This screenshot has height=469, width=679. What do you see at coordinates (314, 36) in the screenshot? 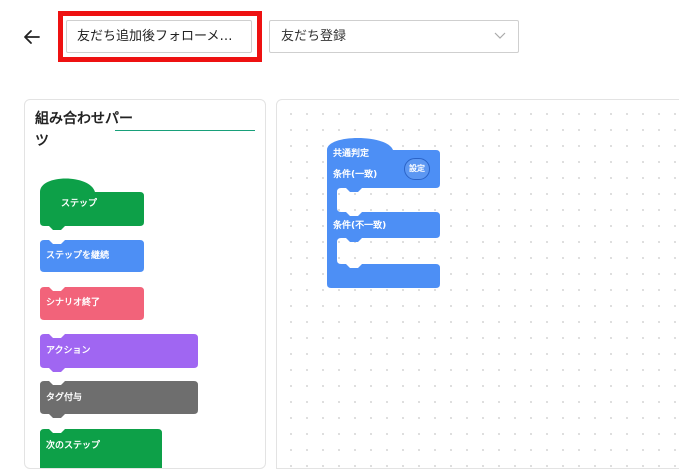
I see `trigger-select-value: 友だち登録` at bounding box center [314, 36].